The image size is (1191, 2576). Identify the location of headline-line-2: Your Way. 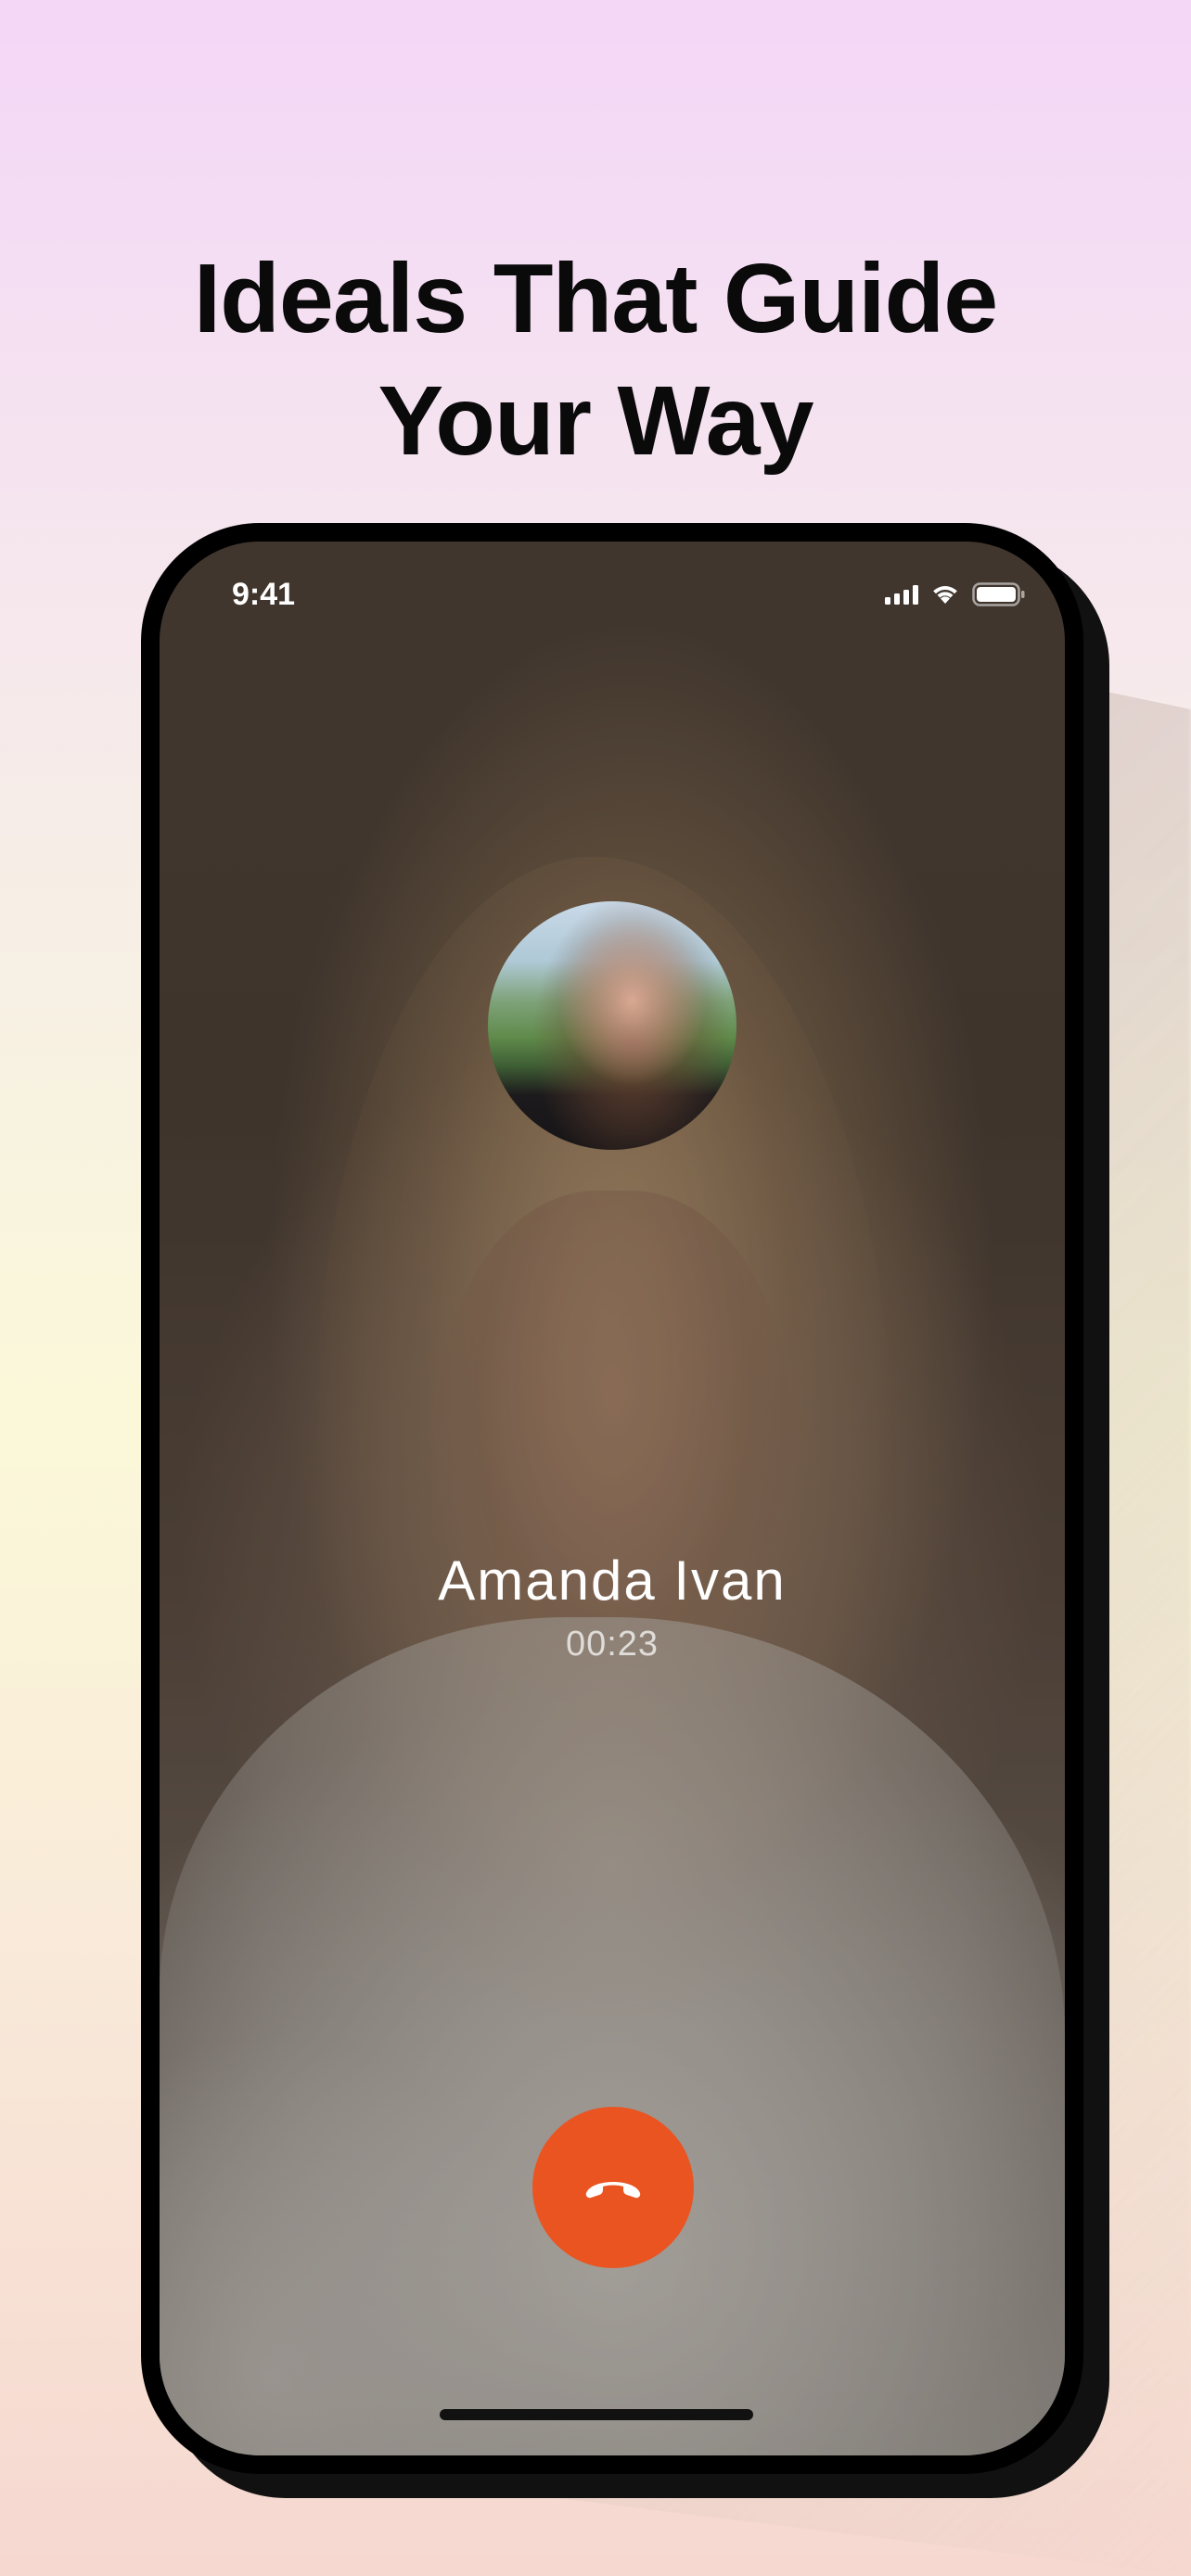
(595, 421).